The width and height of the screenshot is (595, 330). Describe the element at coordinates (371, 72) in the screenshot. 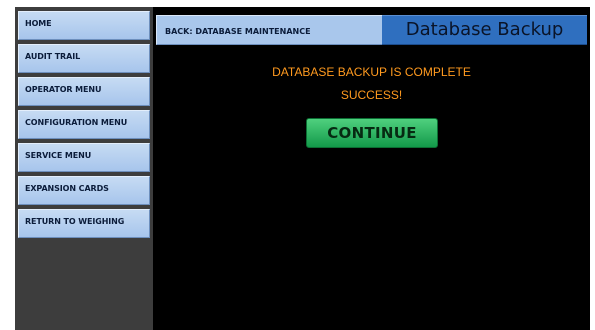

I see `completion-message: DATABASE BACKUP IS COMPLETE` at that location.